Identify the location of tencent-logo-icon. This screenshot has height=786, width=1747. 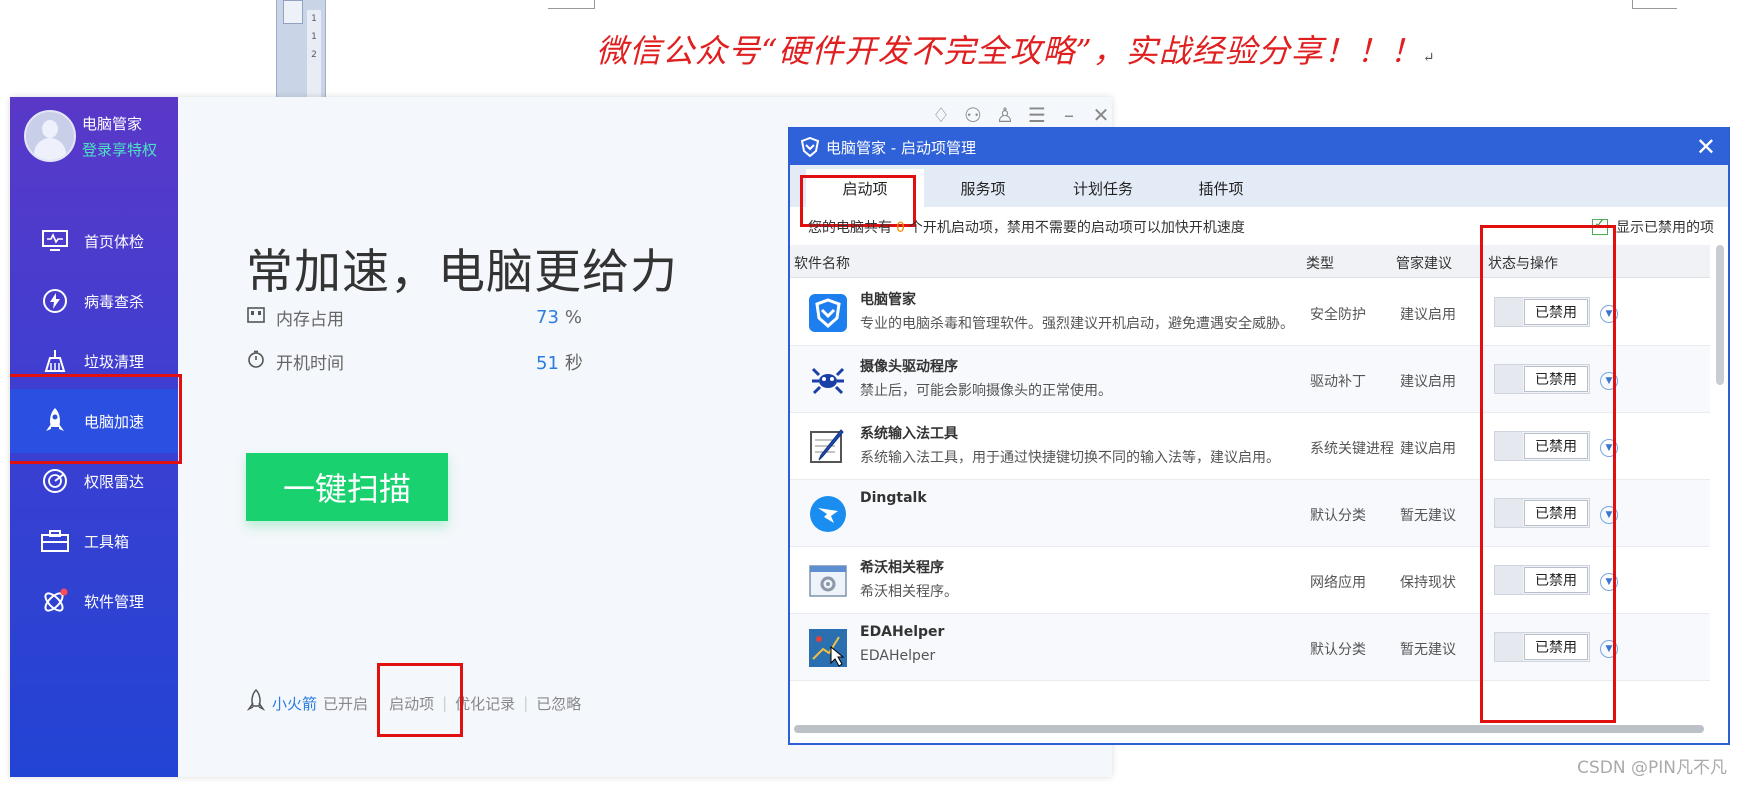
(810, 147).